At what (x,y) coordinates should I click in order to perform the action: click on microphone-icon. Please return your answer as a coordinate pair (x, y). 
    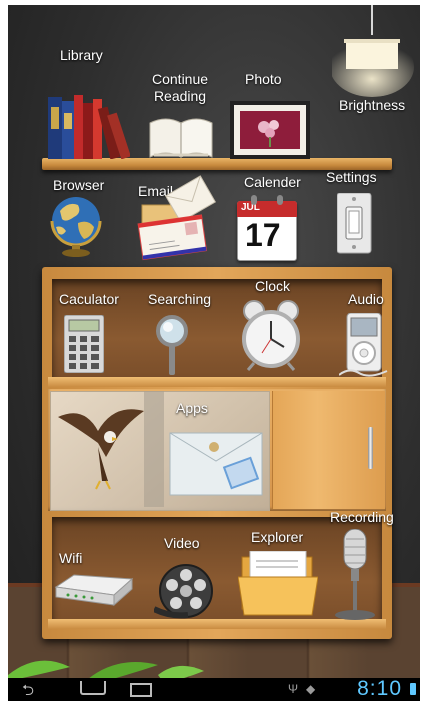
    Looking at the image, I should click on (356, 575).